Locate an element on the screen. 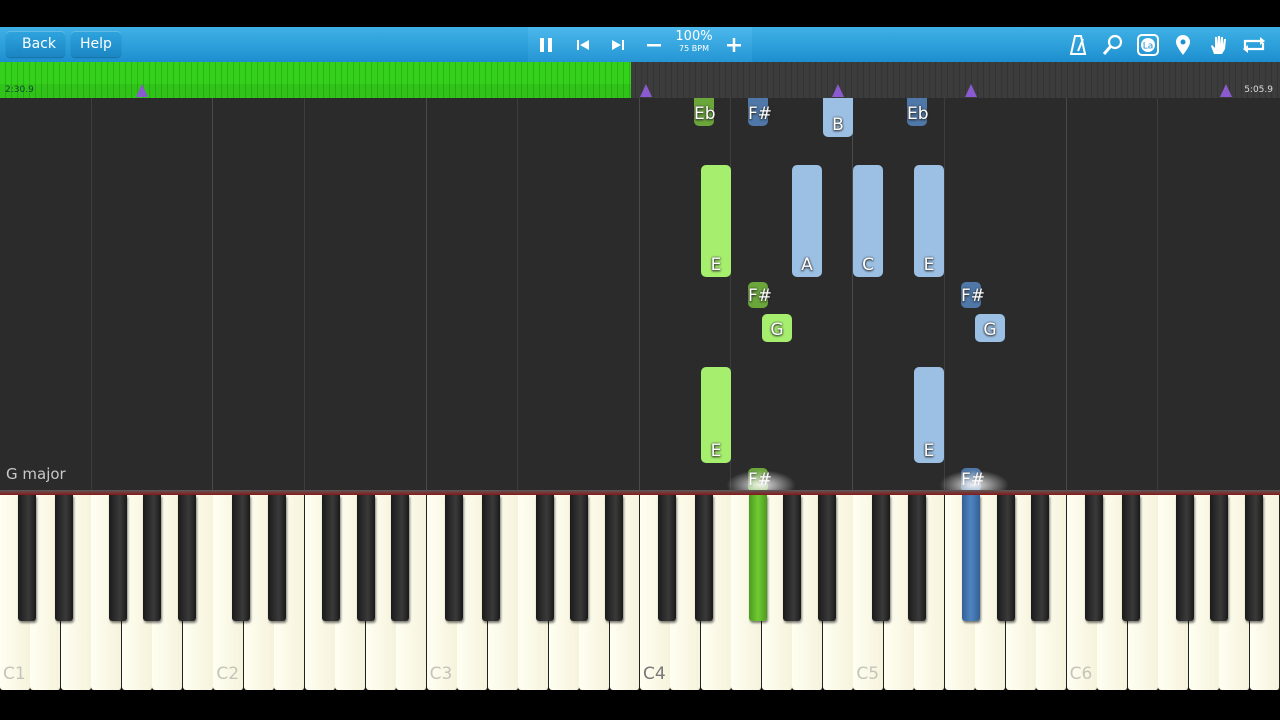  black-key-A-sharp2 is located at coordinates (400, 558).